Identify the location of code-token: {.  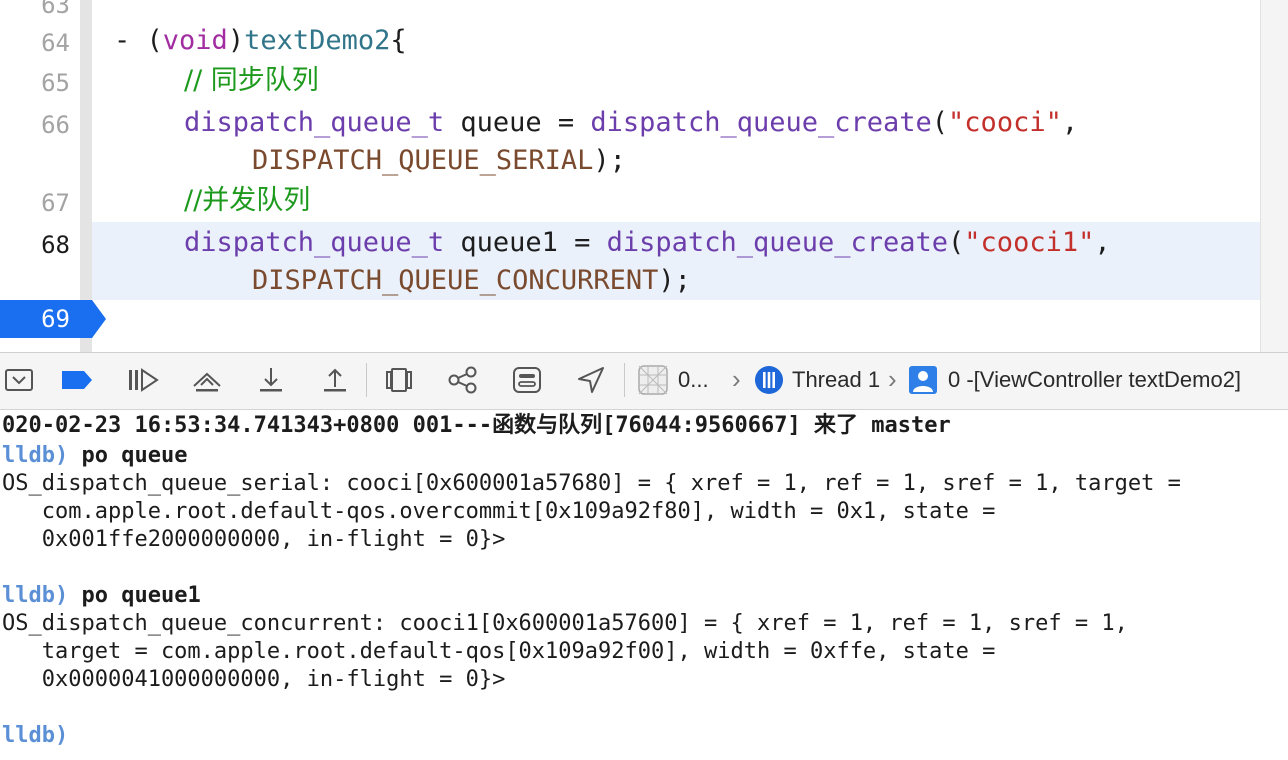
(398, 40).